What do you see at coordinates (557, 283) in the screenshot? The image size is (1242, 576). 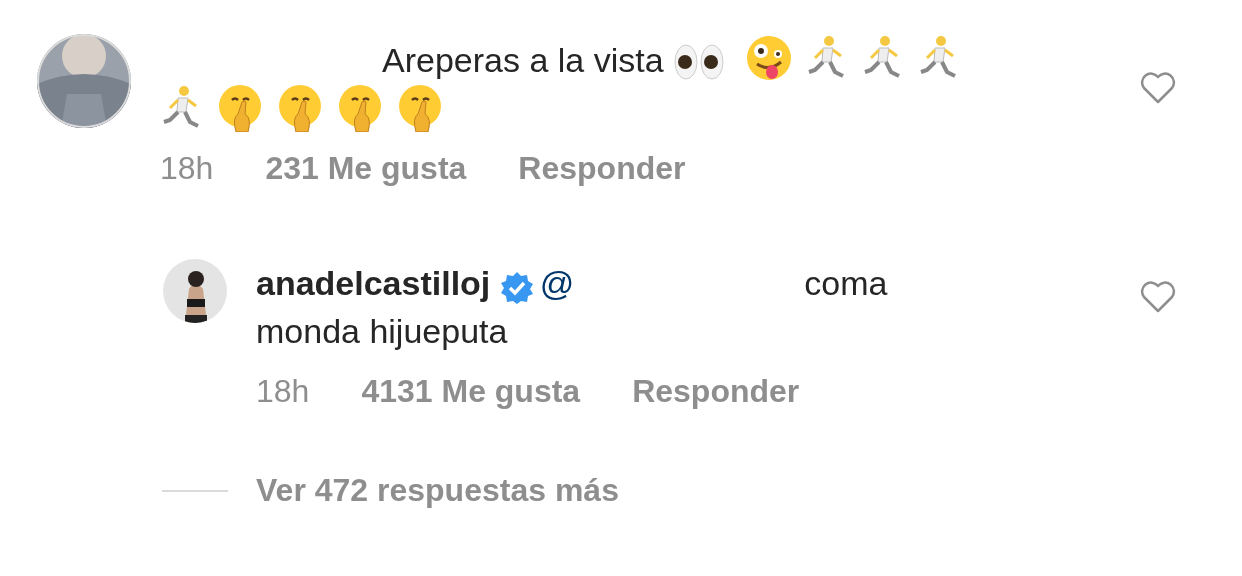 I see `mention-link: @` at bounding box center [557, 283].